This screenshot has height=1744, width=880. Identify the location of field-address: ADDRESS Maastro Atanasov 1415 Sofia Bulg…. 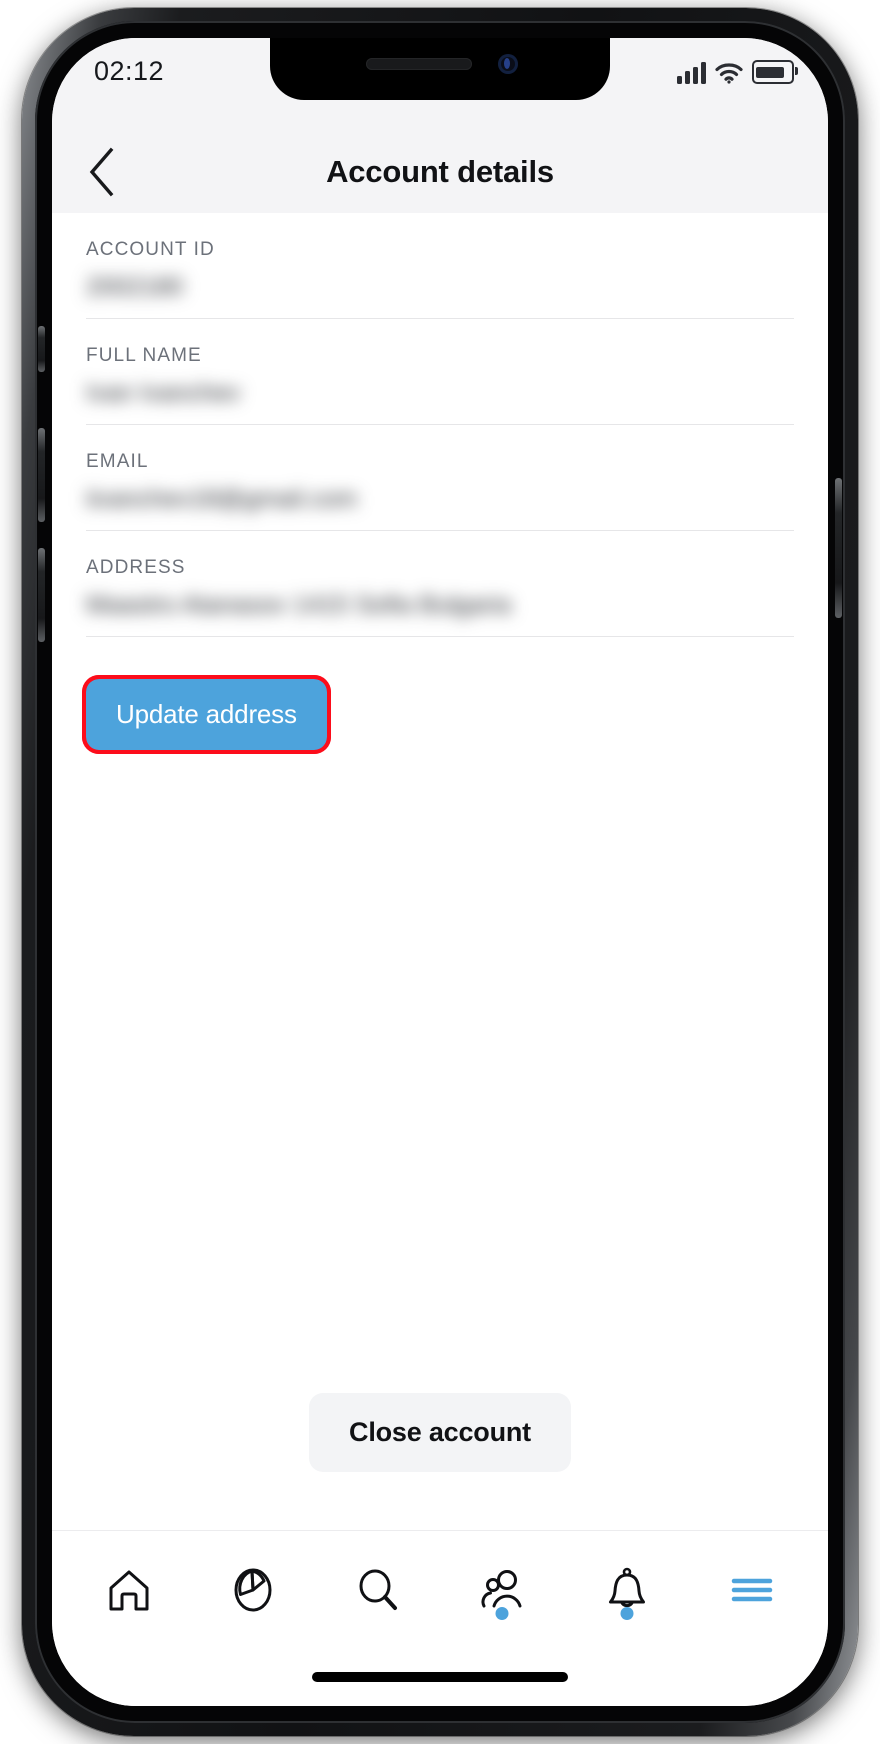
(440, 584).